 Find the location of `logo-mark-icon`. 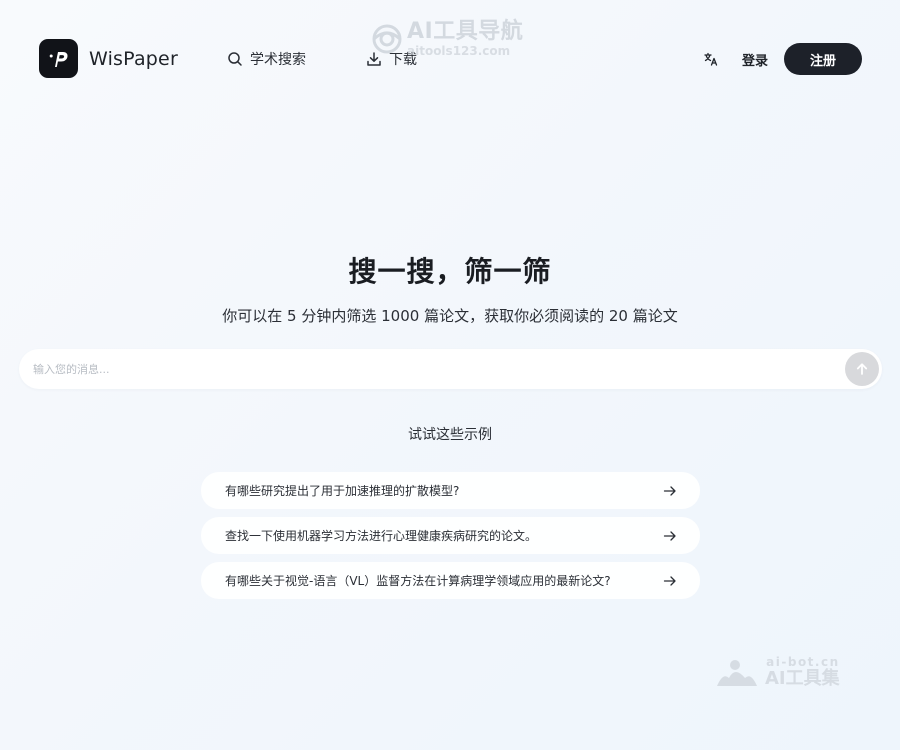

logo-mark-icon is located at coordinates (58, 58).